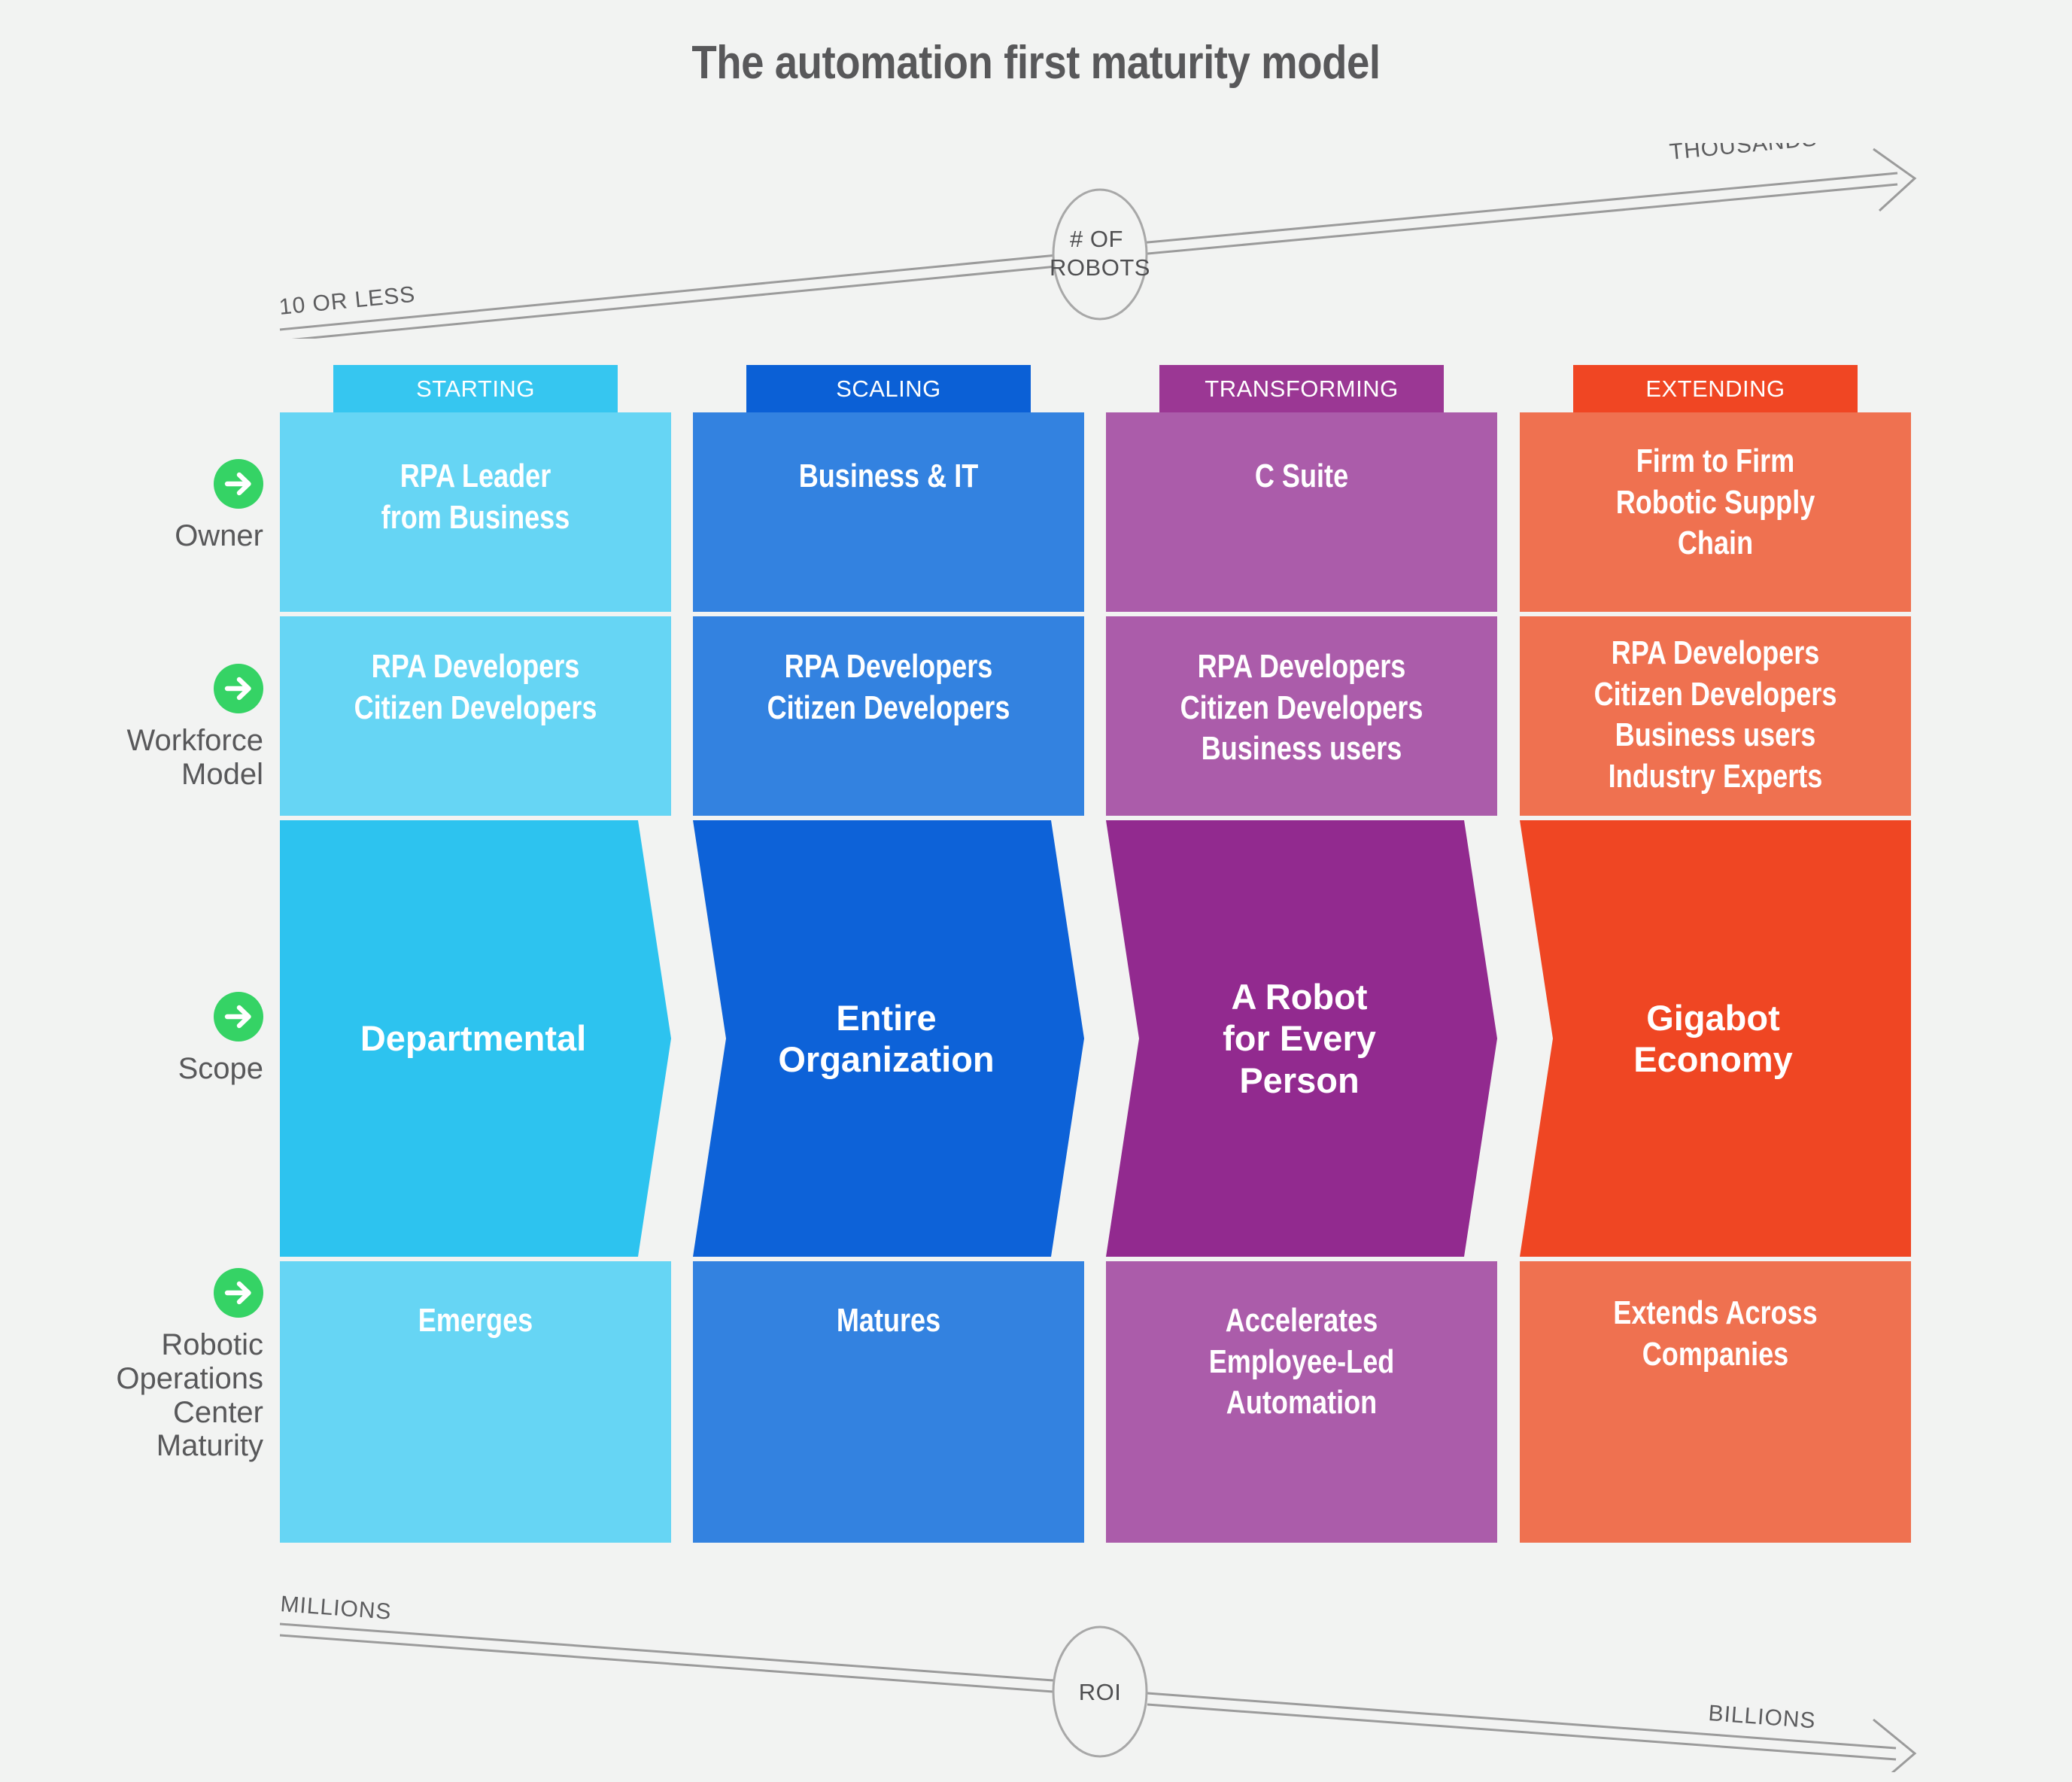  What do you see at coordinates (335, 1608) in the screenshot?
I see `bottom-axis-left-label: MILLIONS` at bounding box center [335, 1608].